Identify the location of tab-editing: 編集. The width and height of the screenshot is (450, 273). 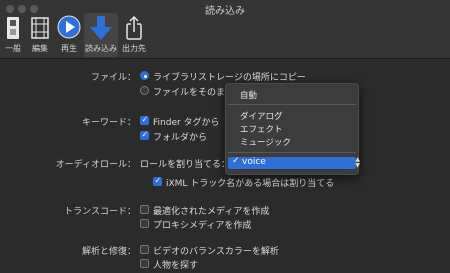
(40, 35).